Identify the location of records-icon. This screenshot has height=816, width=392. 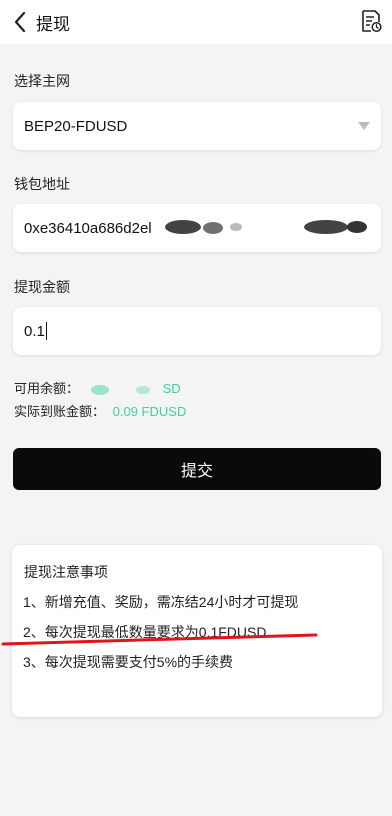
(372, 21).